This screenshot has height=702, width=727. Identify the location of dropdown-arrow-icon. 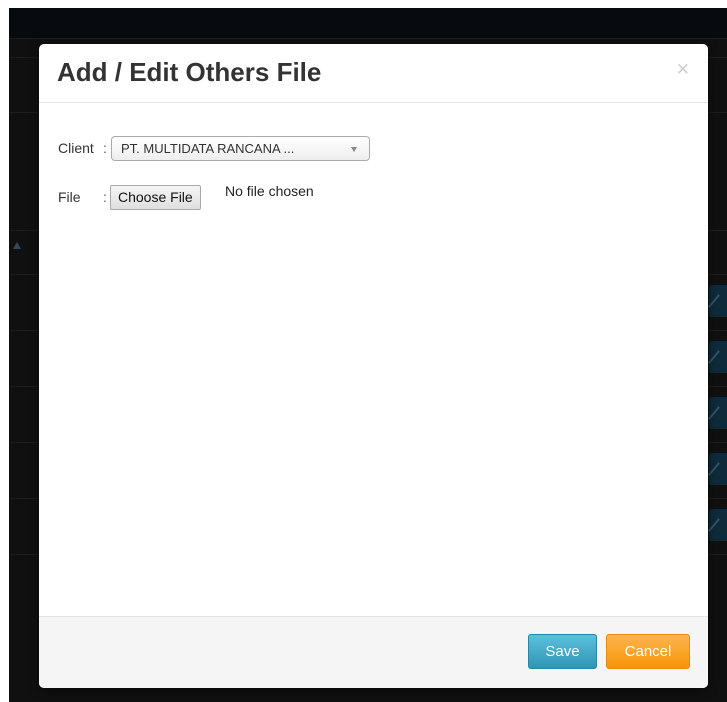
(354, 149).